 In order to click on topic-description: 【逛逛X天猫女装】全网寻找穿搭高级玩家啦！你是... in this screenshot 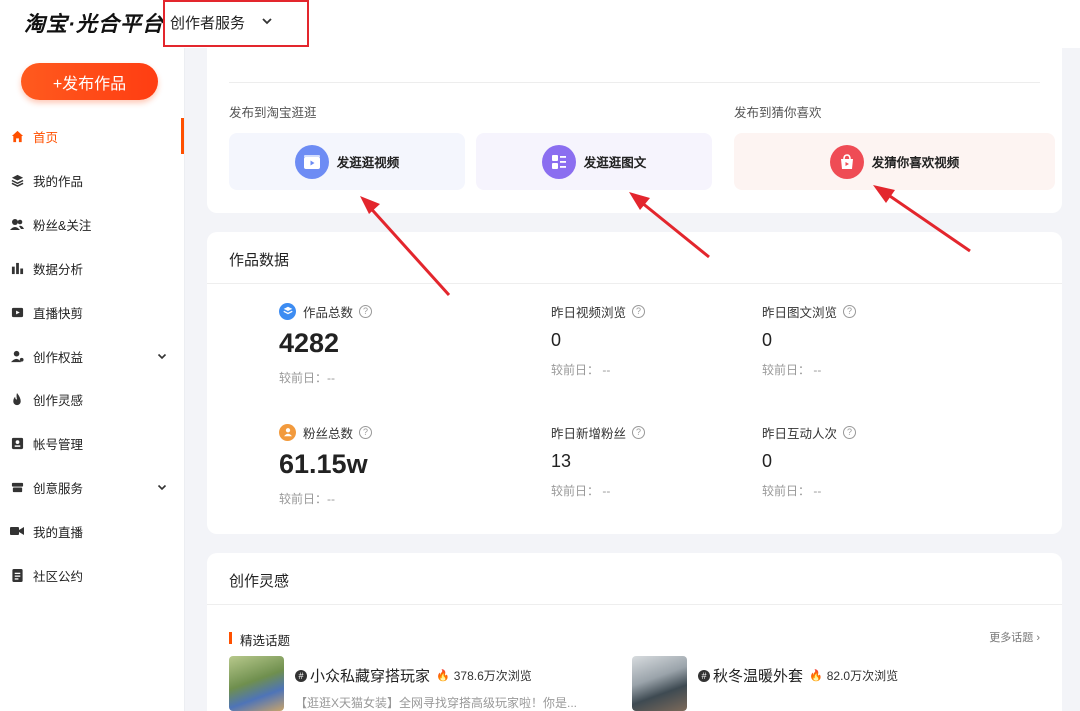, I will do `click(436, 703)`.